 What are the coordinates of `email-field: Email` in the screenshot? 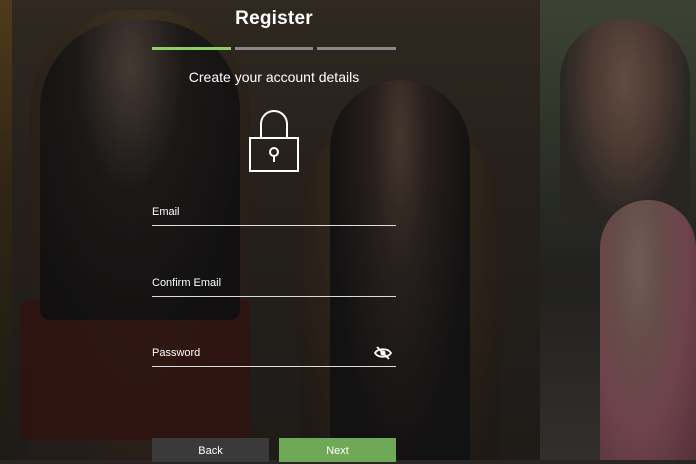 It's located at (274, 216).